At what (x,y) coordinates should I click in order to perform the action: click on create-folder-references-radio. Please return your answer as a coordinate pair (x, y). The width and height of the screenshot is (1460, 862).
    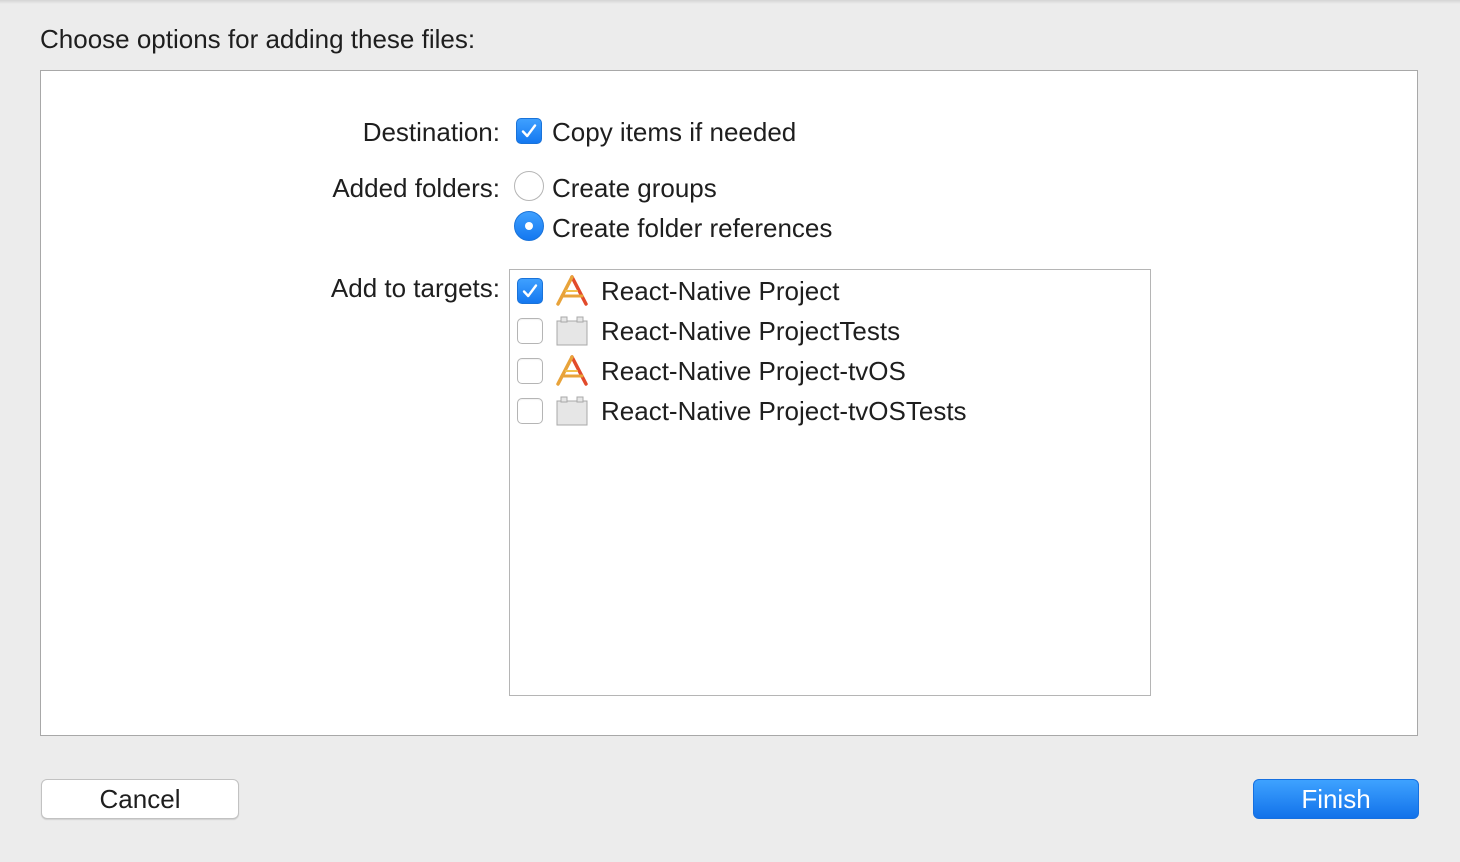
    Looking at the image, I should click on (529, 226).